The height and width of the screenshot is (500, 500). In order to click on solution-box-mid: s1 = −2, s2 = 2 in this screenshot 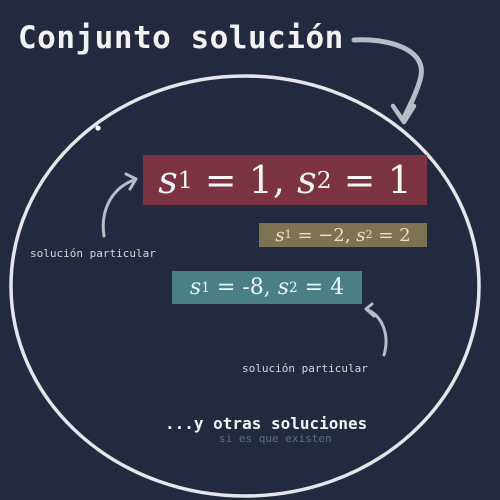, I will do `click(343, 235)`.